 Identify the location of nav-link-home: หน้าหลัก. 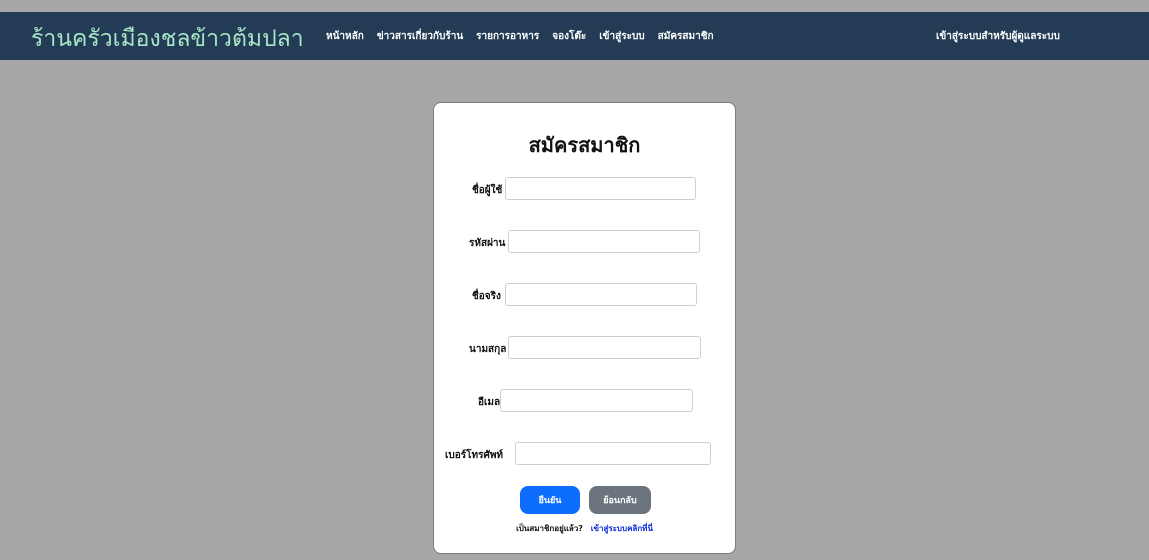
(345, 36).